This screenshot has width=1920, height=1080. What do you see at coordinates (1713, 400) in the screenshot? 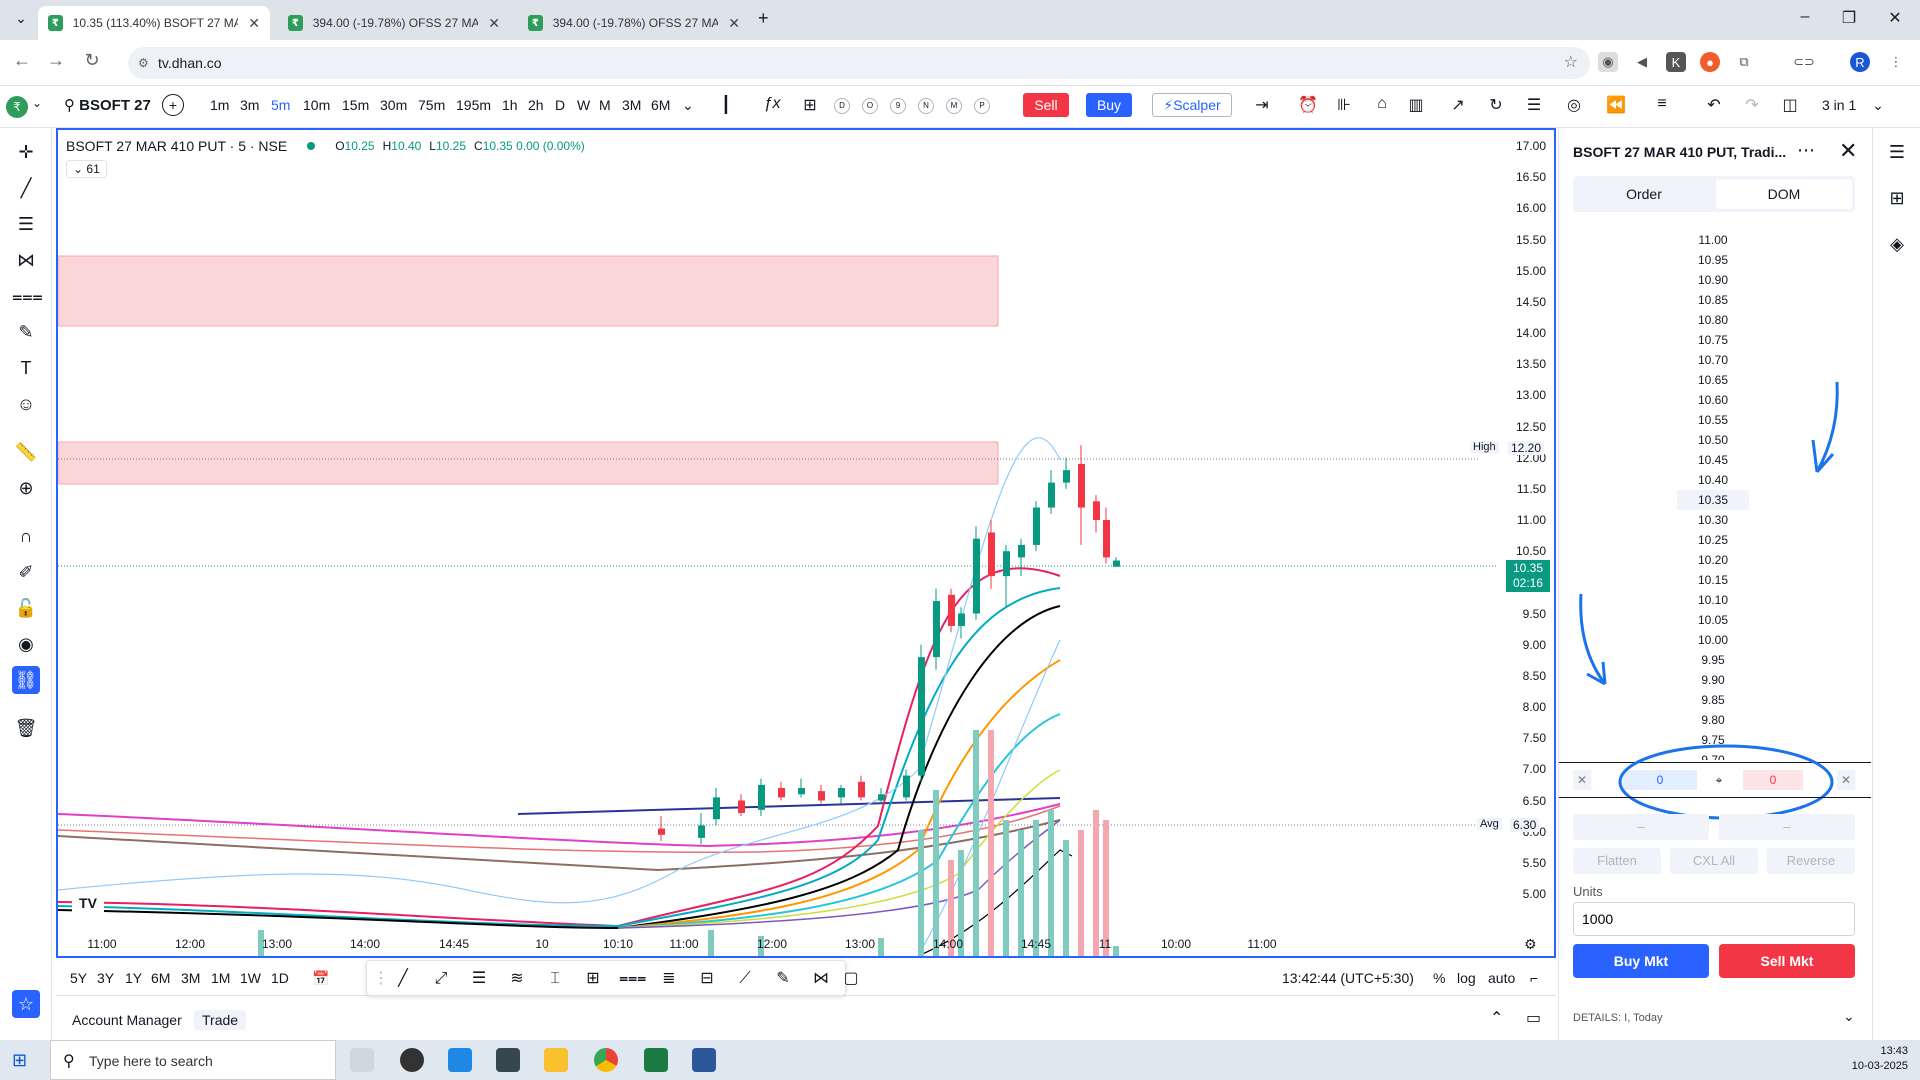
I see `dom-price-row: 10.60` at bounding box center [1713, 400].